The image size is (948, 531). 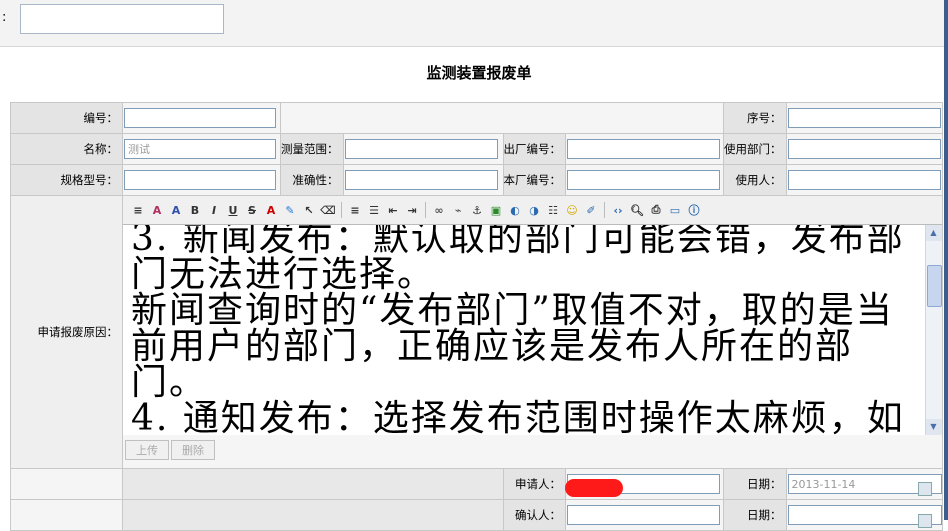 What do you see at coordinates (66, 180) in the screenshot?
I see `label-guige: 规格型号：` at bounding box center [66, 180].